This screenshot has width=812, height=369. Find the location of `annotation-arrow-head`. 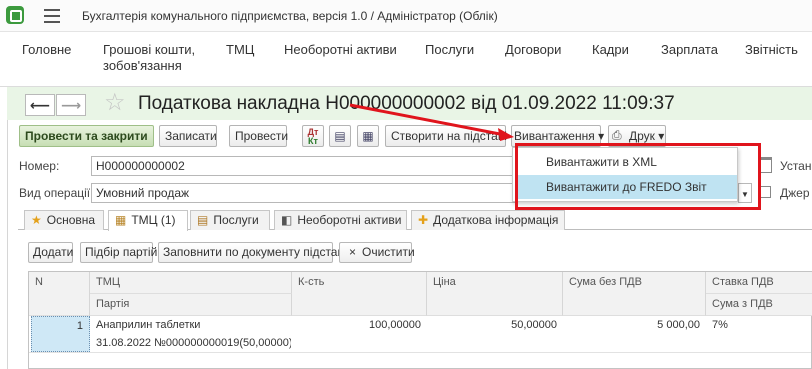

annotation-arrow-head is located at coordinates (506, 134).